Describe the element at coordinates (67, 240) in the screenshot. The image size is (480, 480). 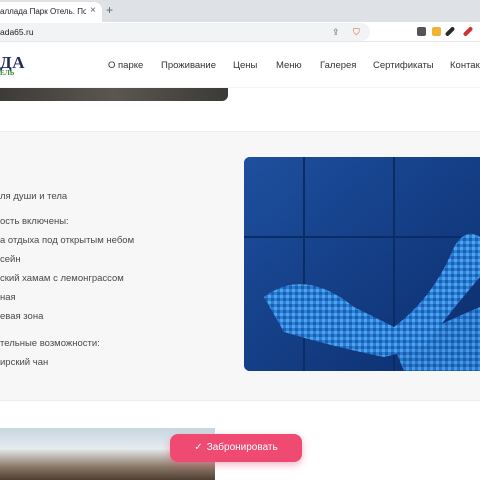
I see `spa-text-line: а отдыха под открытым небом` at that location.